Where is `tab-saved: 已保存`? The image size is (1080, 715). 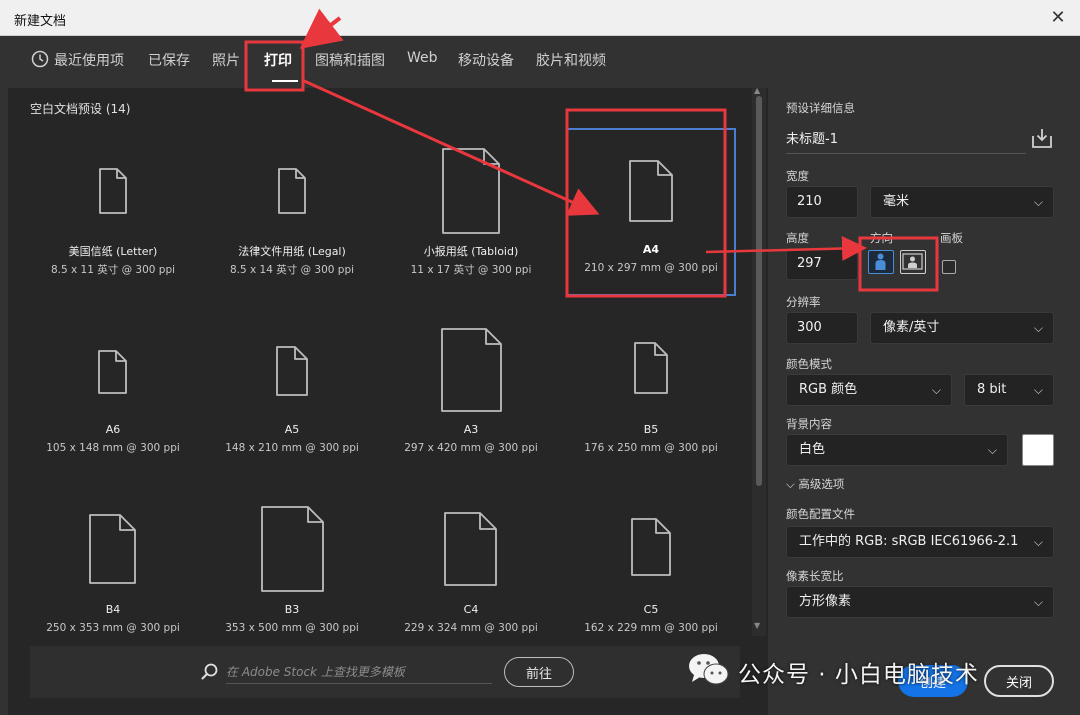 tab-saved: 已保存 is located at coordinates (169, 60).